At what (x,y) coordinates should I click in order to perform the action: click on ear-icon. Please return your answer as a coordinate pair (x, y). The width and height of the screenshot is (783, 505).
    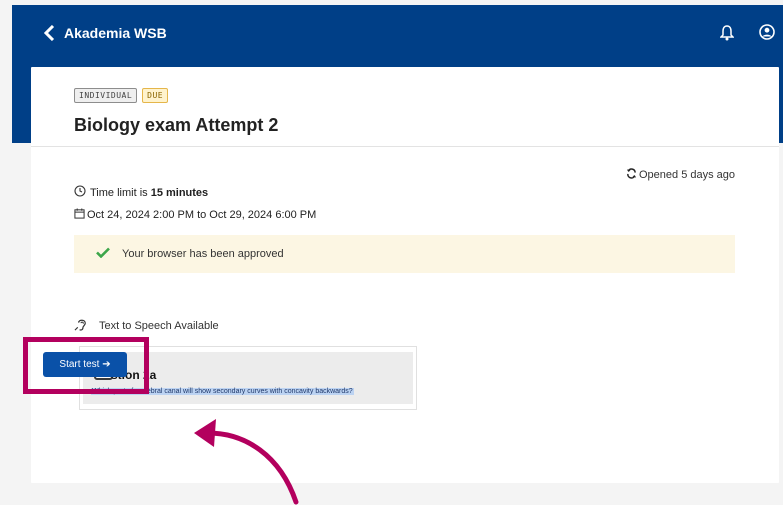
    Looking at the image, I should click on (81, 326).